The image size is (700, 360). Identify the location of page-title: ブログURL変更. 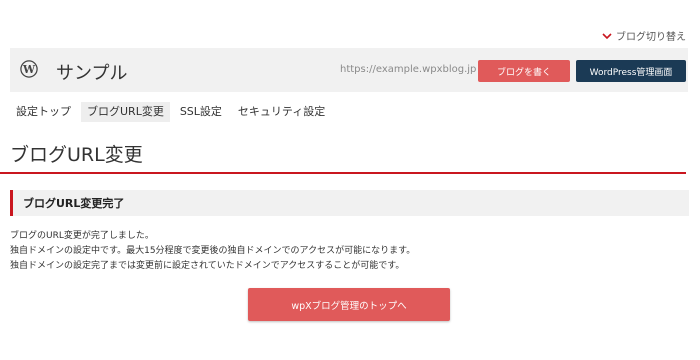
(76, 155).